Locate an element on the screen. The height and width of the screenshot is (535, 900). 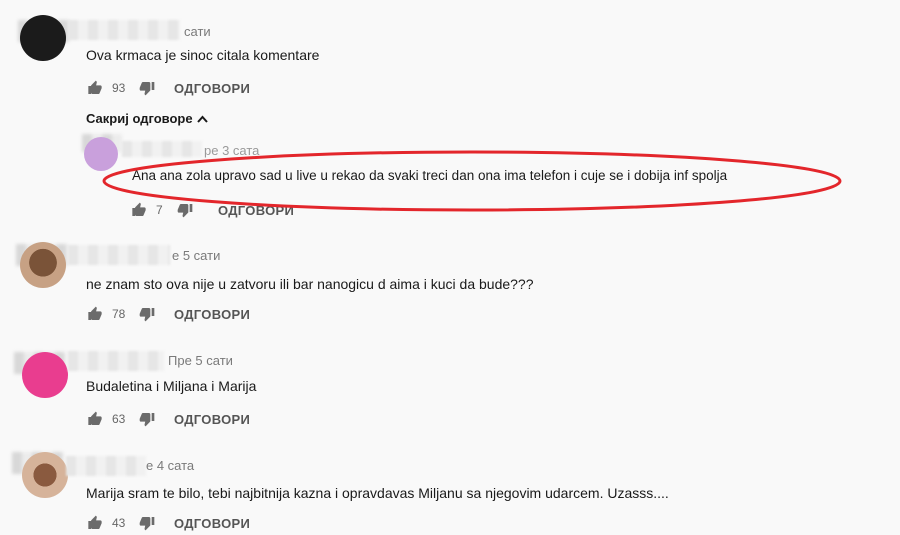
comment-text: Budaletina i Miljana i Marija is located at coordinates (171, 386).